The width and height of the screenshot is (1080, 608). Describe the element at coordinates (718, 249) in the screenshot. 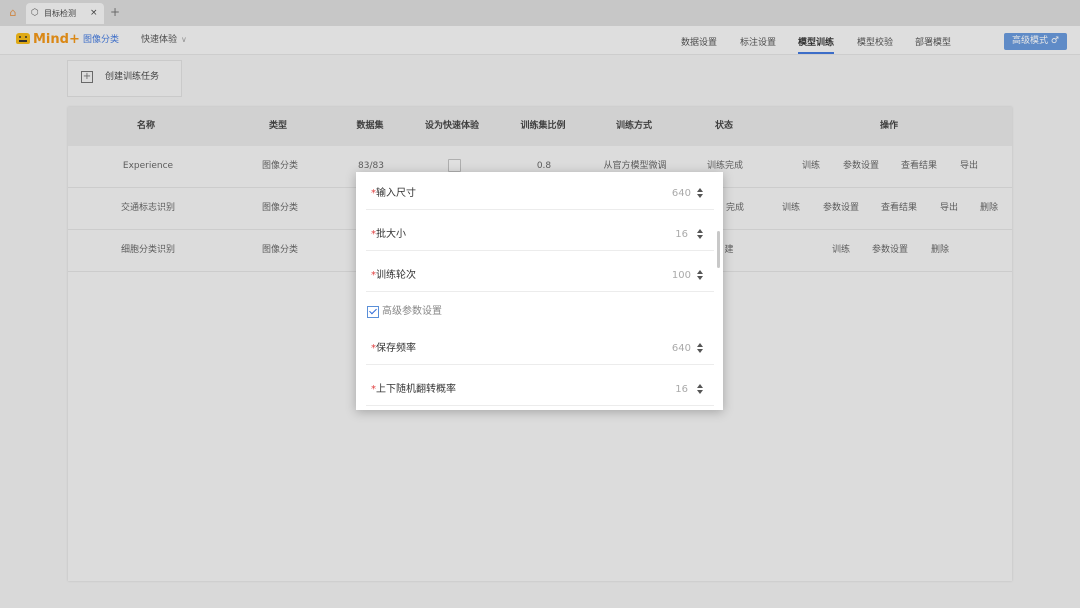

I see `modal-scrollbar` at that location.